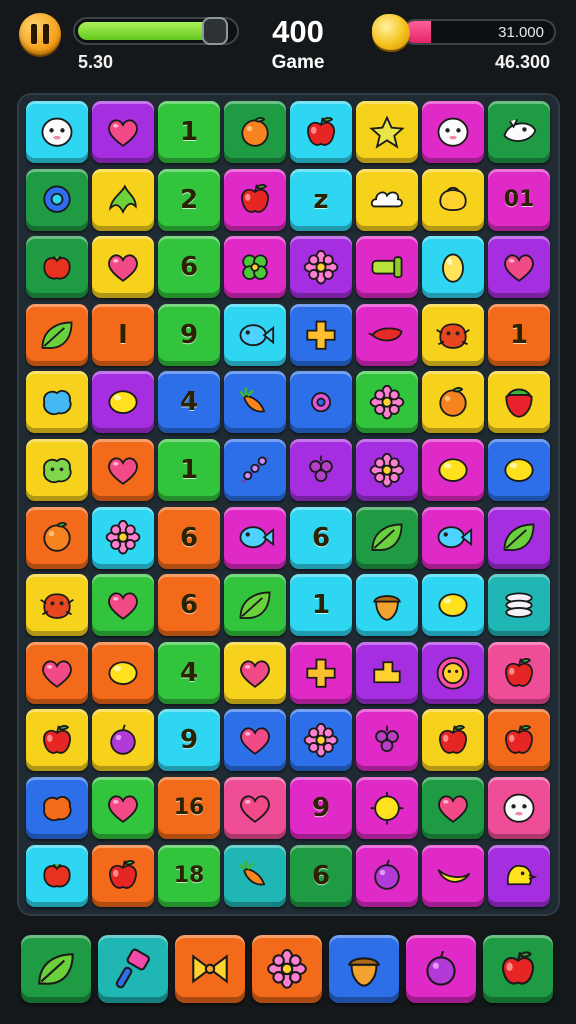 The image size is (576, 1024). What do you see at coordinates (189, 199) in the screenshot?
I see `board-tile: 2` at bounding box center [189, 199].